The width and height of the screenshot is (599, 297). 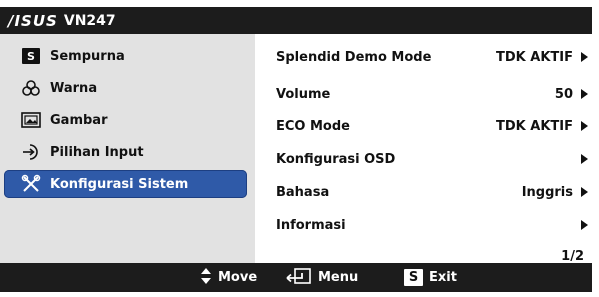 I want to click on setting-row-splendid-demo-mode: Splendid Demo Mode TDK AKTIF, so click(x=432, y=57).